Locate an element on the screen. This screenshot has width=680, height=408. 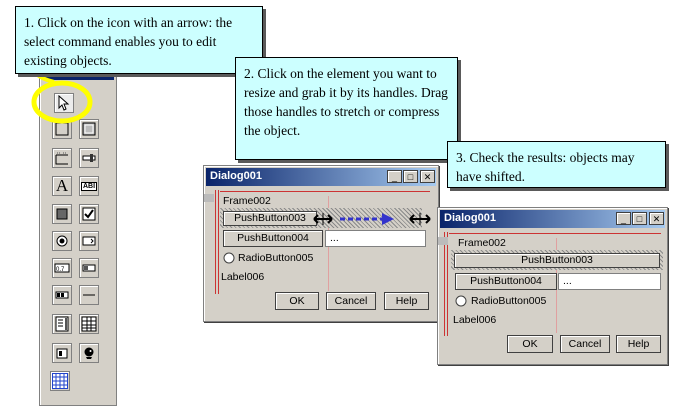
edit-field-tool: ABI is located at coordinates (89, 186).